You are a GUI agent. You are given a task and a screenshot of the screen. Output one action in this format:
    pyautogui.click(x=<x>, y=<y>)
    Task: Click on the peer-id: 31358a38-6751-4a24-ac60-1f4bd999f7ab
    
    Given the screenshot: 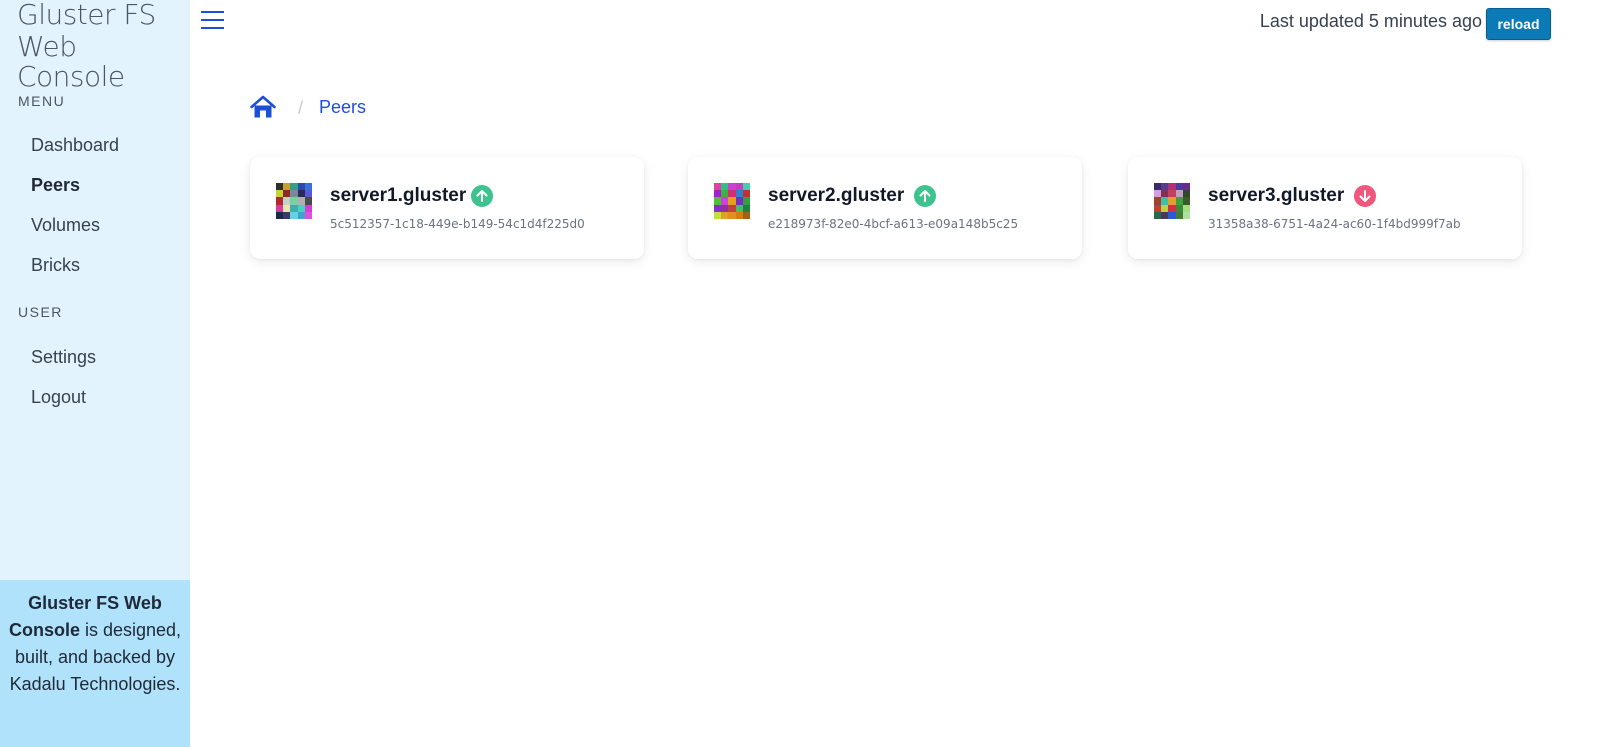 What is the action you would take?
    pyautogui.click(x=1334, y=224)
    